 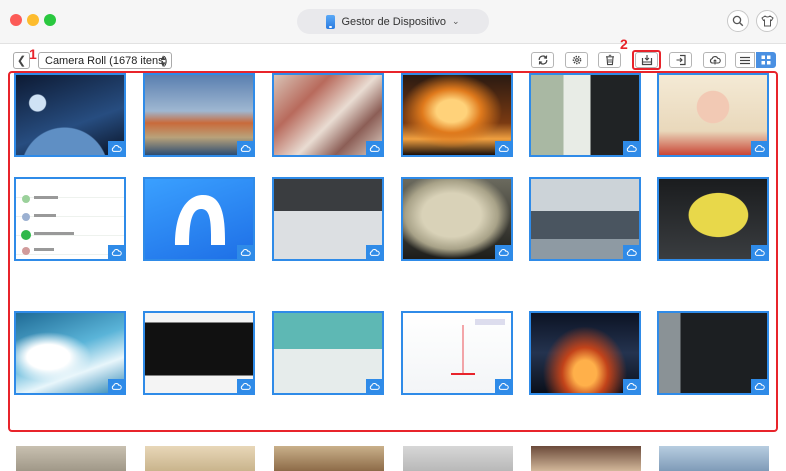 I want to click on refresh-button, so click(x=542, y=60).